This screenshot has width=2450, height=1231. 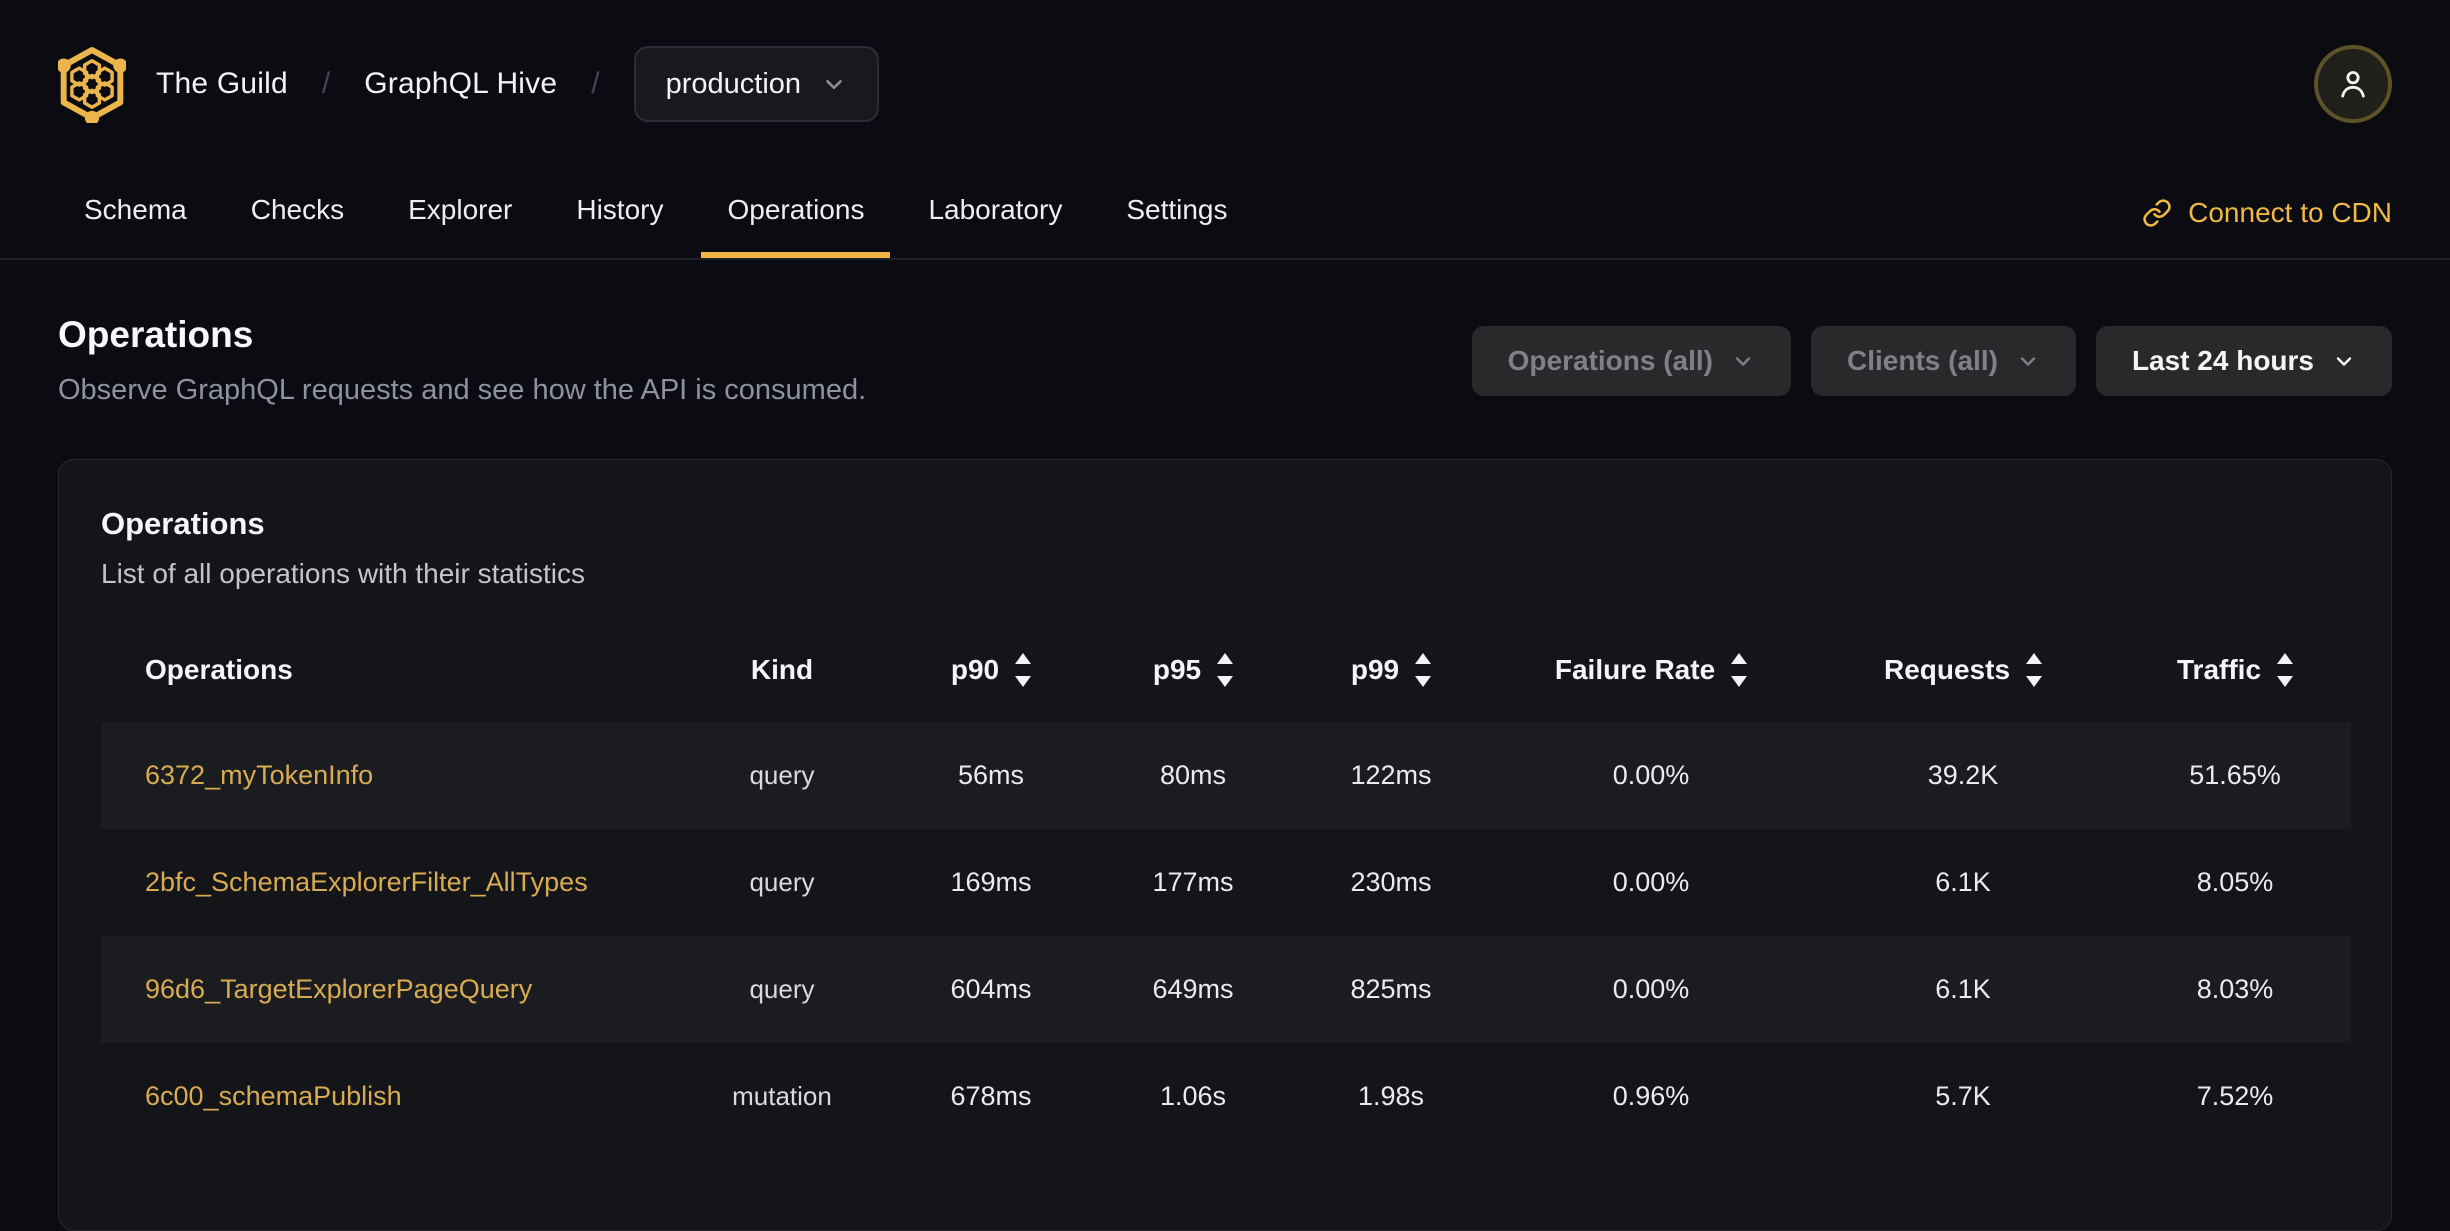 I want to click on operations-filter-button: Operations (all), so click(x=1631, y=360).